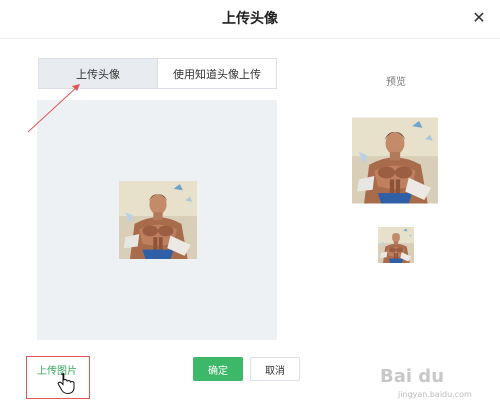 This screenshot has width=500, height=414. I want to click on preview-small-image, so click(396, 245).